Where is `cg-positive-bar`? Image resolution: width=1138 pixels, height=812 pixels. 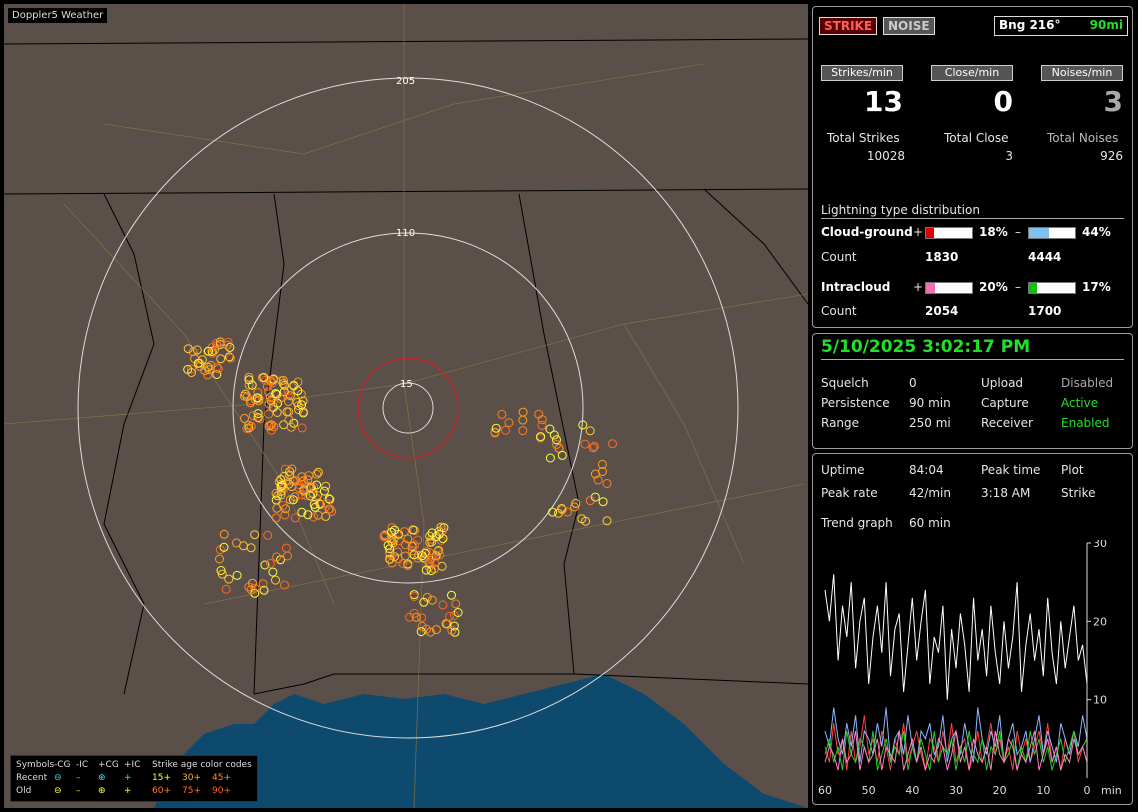 cg-positive-bar is located at coordinates (949, 233).